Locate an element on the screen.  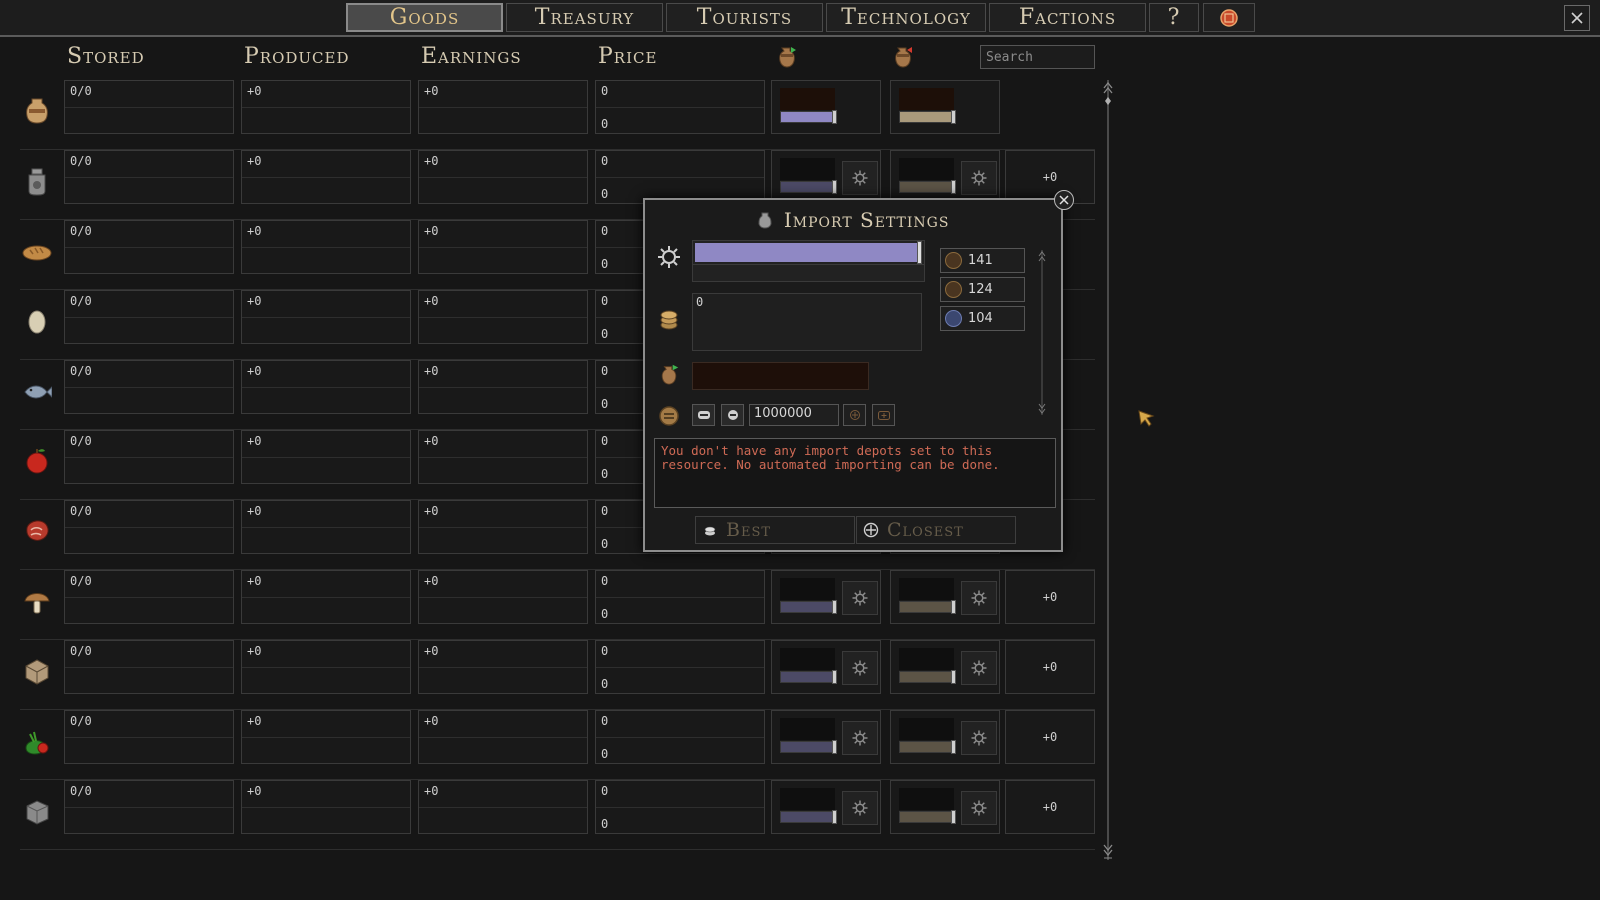
produced-cell-value: +0 is located at coordinates (254, 371).